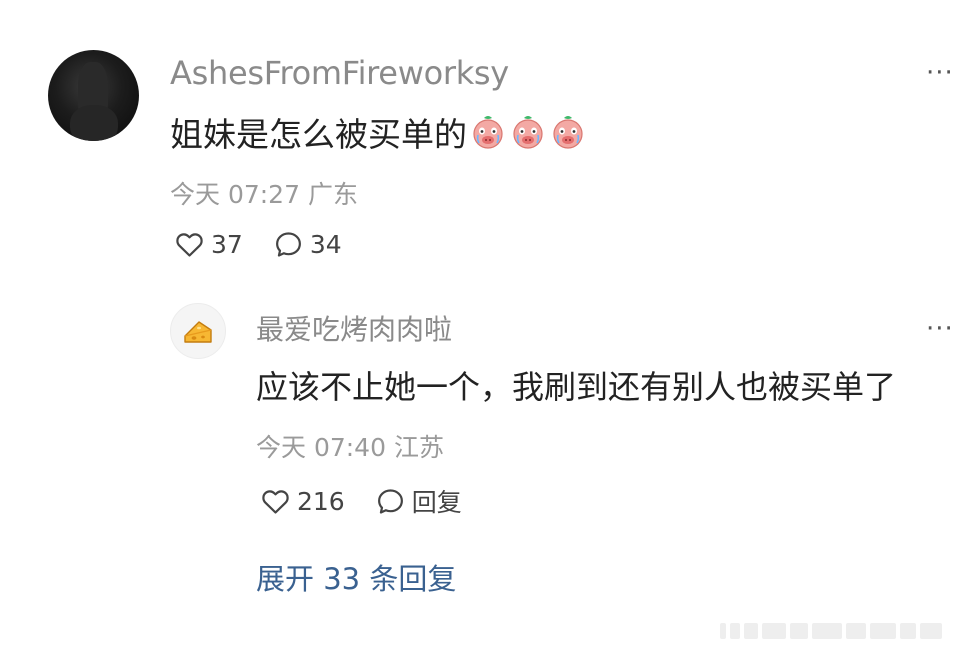  I want to click on reply-button: 34, so click(307, 244).